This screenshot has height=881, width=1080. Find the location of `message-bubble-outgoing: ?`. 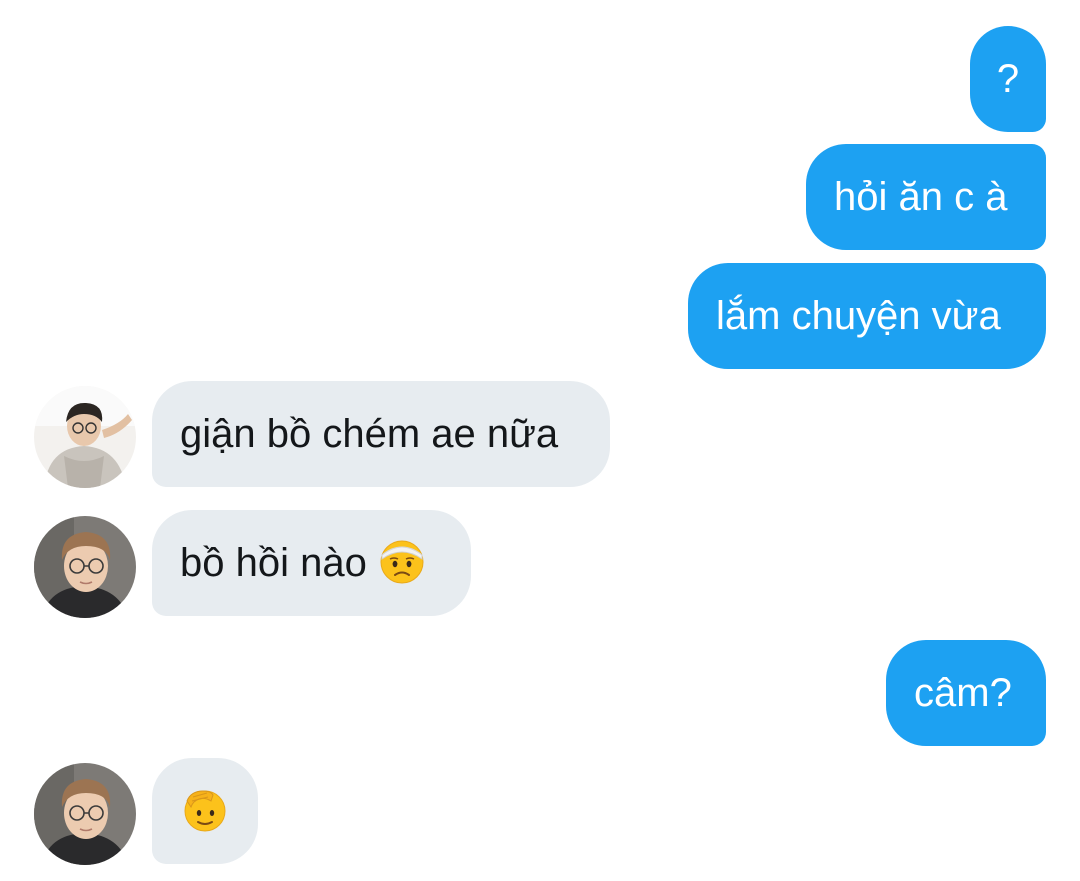

message-bubble-outgoing: ? is located at coordinates (1008, 79).